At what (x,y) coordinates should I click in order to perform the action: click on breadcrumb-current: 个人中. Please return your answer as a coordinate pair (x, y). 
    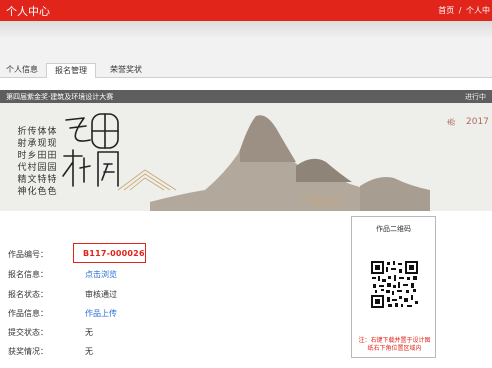
    Looking at the image, I should click on (478, 10).